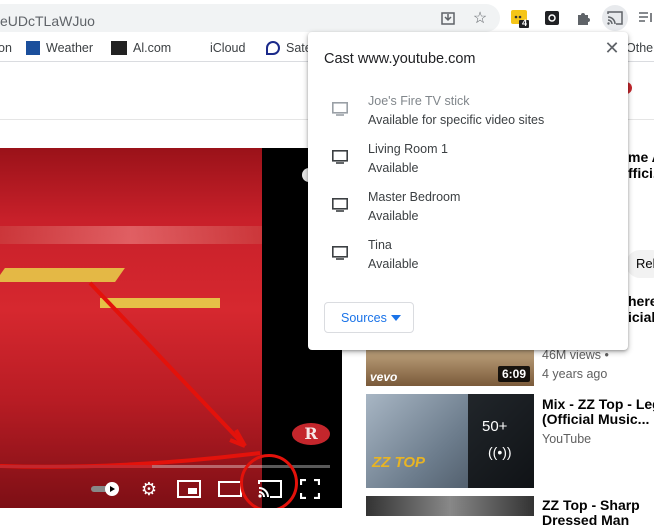 This screenshot has height=528, width=654. What do you see at coordinates (500, 452) in the screenshot?
I see `mix-radio-icon: ((•))` at bounding box center [500, 452].